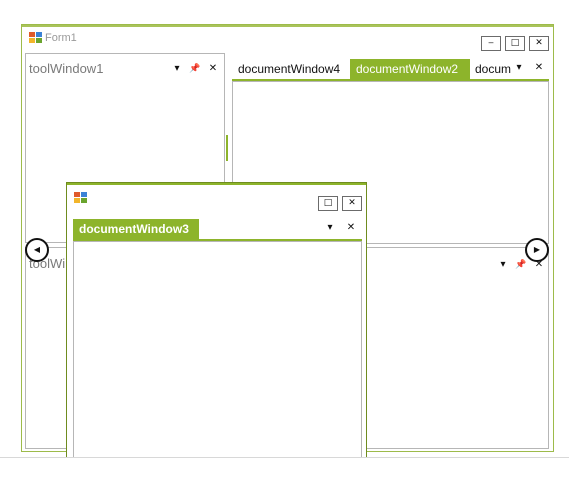  Describe the element at coordinates (216, 184) in the screenshot. I see `floating-window-top-accent-line` at that location.